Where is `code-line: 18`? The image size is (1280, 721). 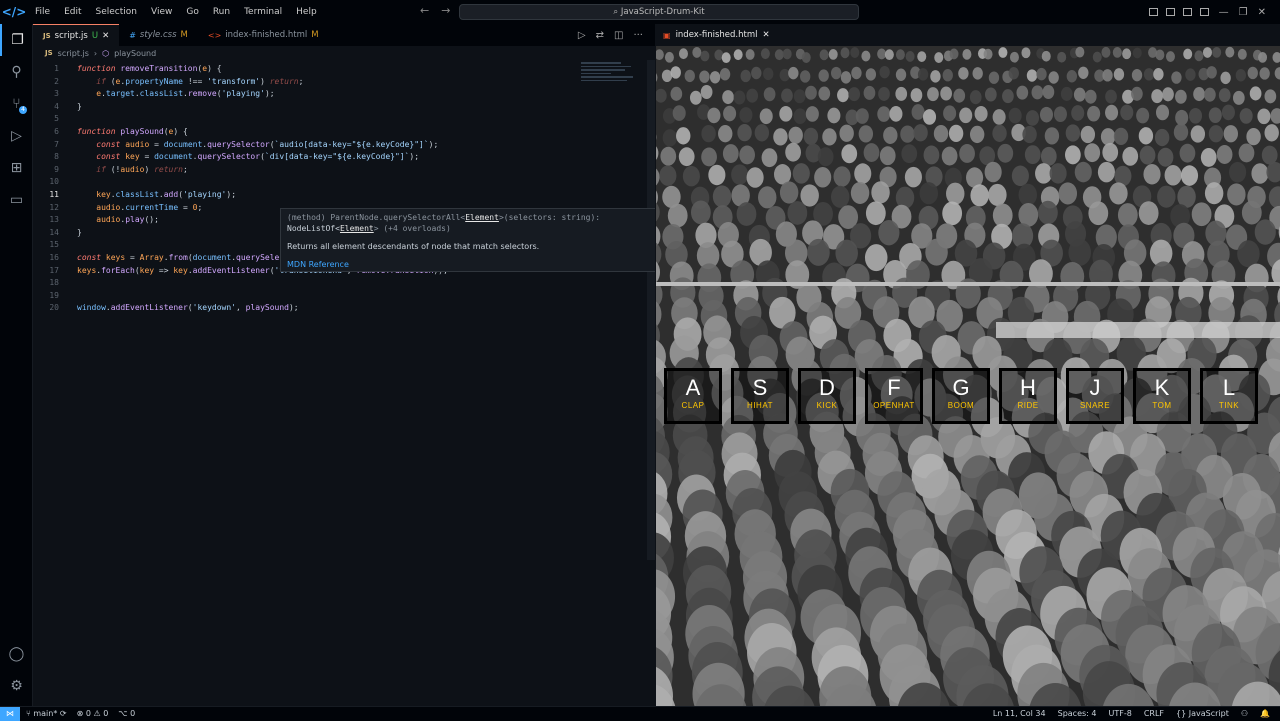 code-line: 18 is located at coordinates (313, 284).